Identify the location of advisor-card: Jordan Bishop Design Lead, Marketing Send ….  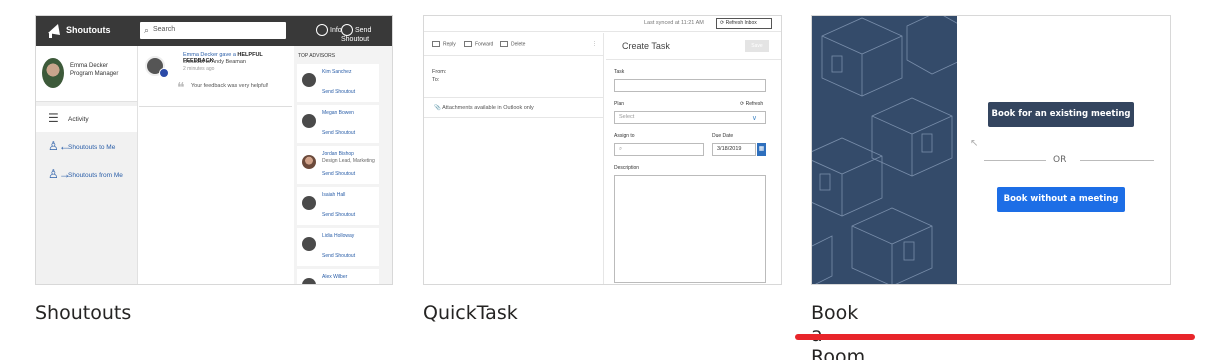
(338, 165).